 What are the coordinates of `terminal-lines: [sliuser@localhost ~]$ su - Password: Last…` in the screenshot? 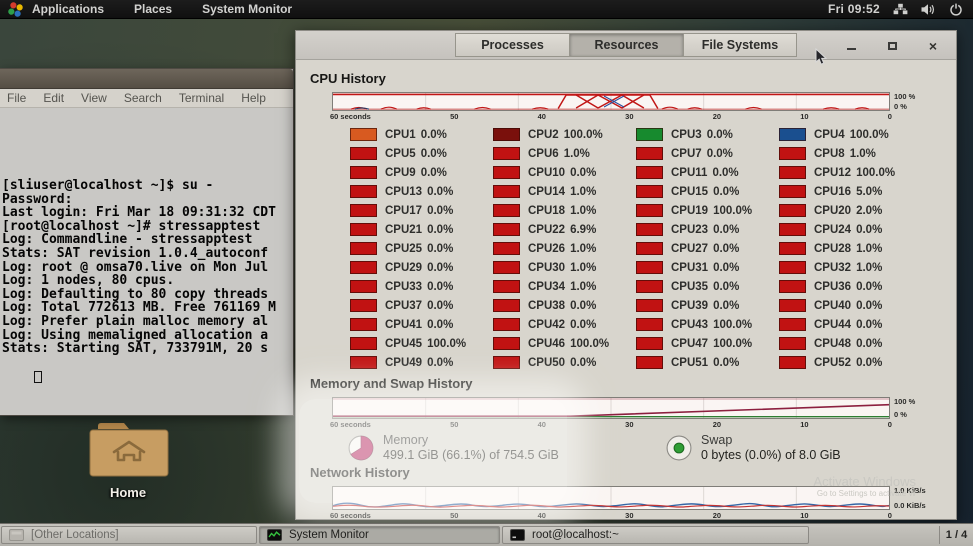 It's located at (147, 247).